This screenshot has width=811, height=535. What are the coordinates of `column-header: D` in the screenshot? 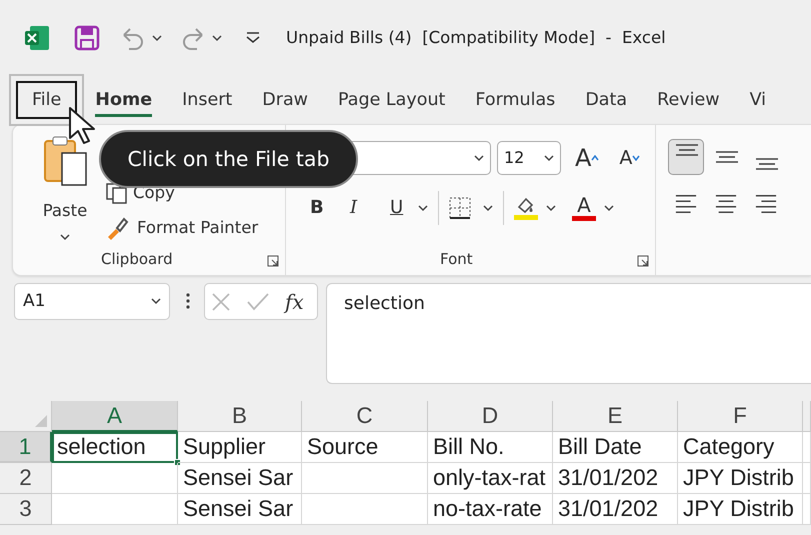 It's located at (490, 416).